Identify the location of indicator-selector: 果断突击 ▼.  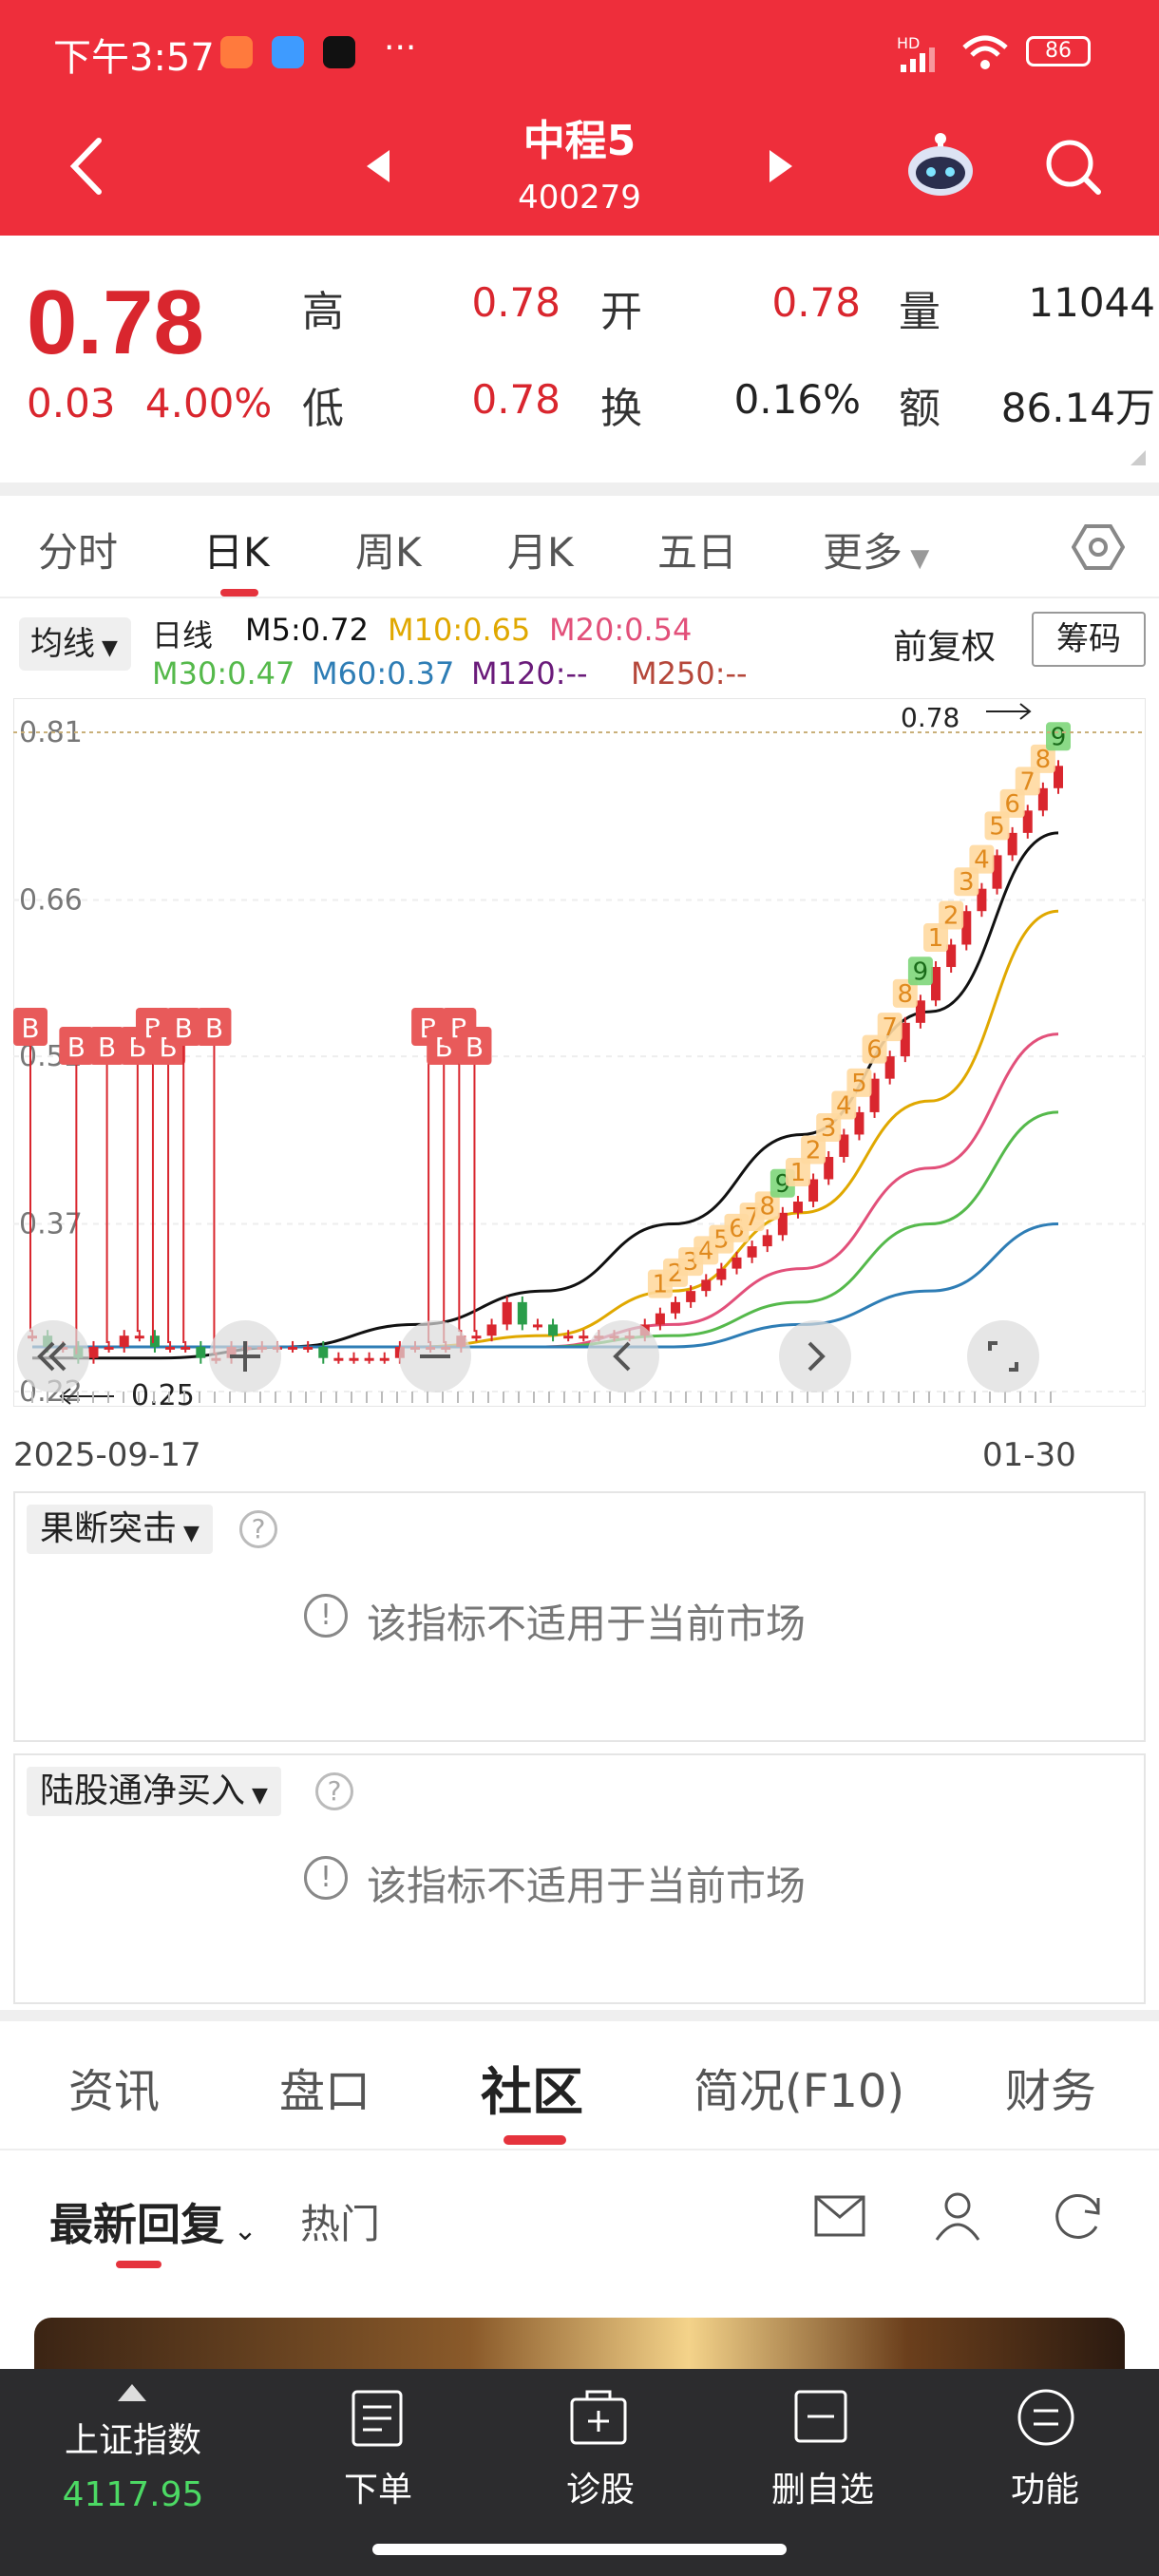
(120, 1529).